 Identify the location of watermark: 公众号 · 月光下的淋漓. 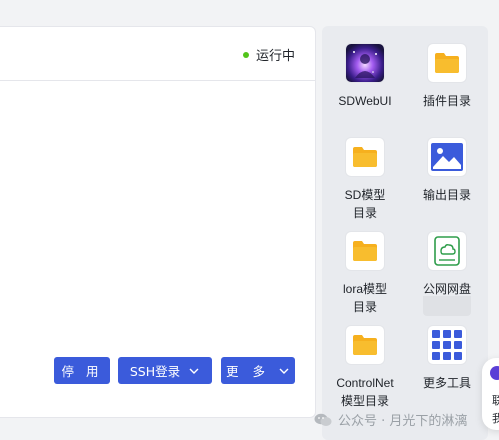
(390, 419).